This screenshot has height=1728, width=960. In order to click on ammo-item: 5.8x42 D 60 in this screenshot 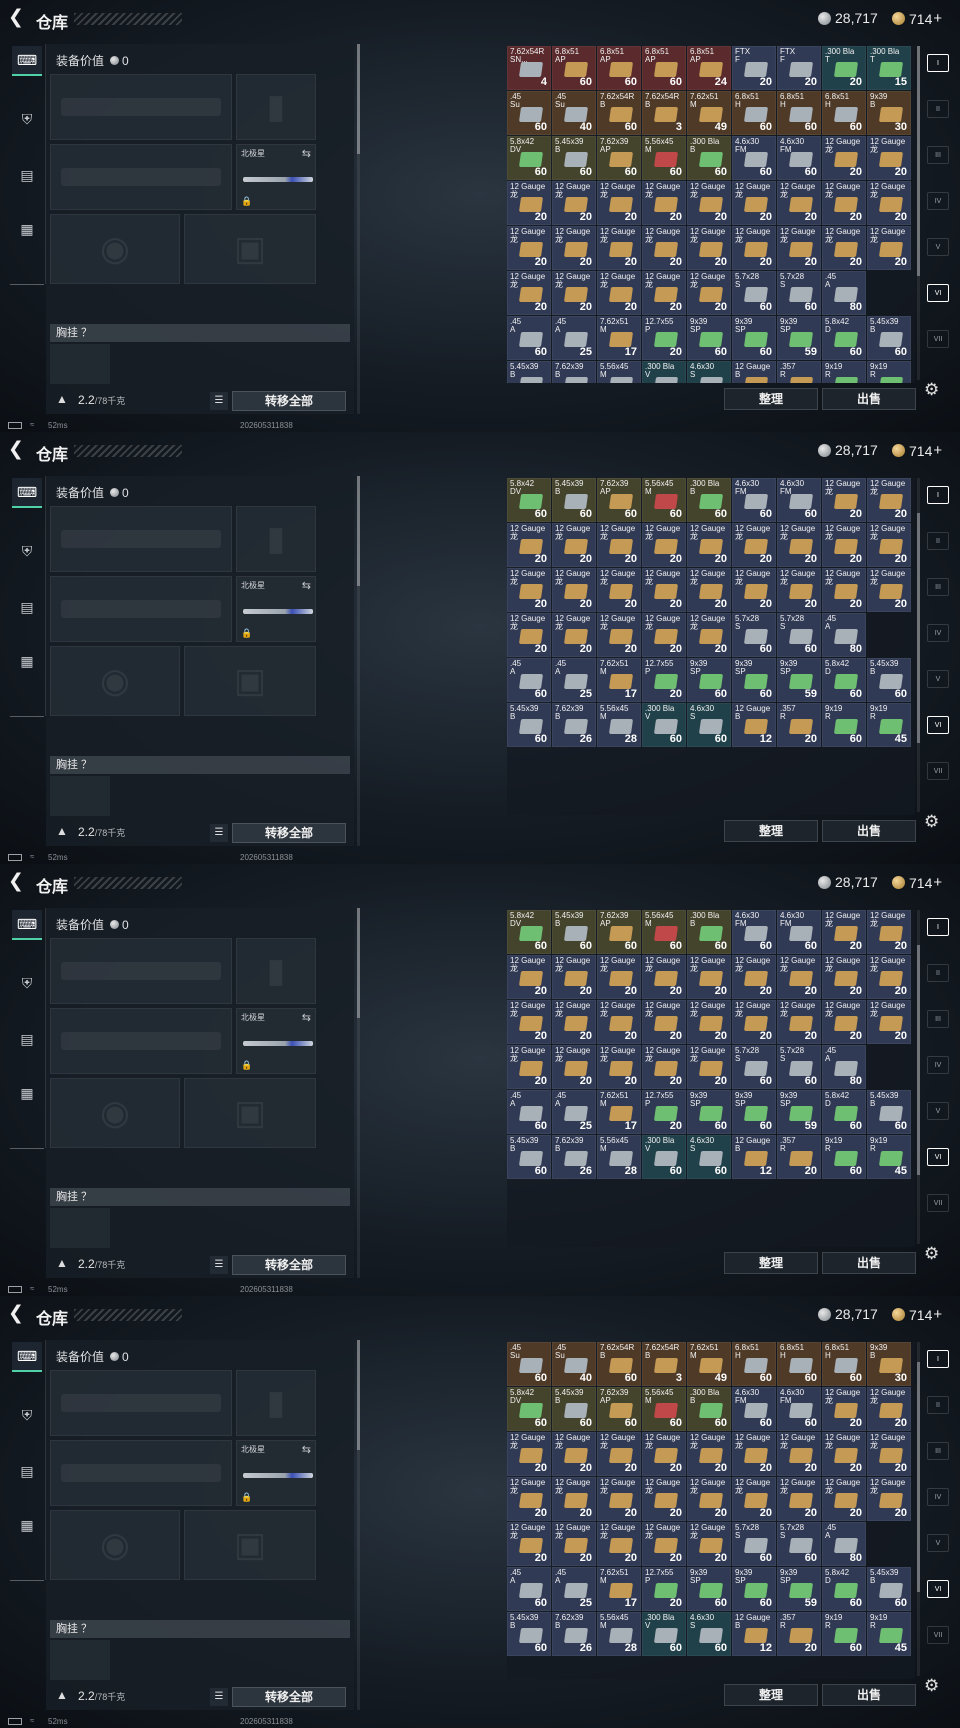, I will do `click(844, 1112)`.